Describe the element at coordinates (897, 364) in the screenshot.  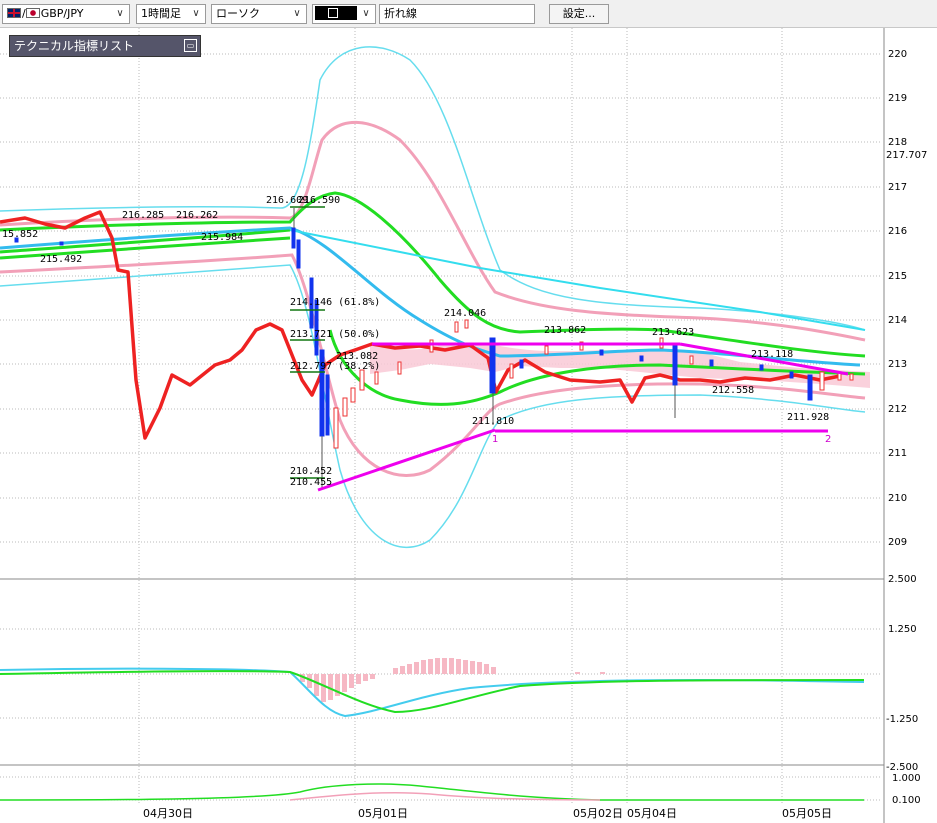
I see `price-tick: 213` at that location.